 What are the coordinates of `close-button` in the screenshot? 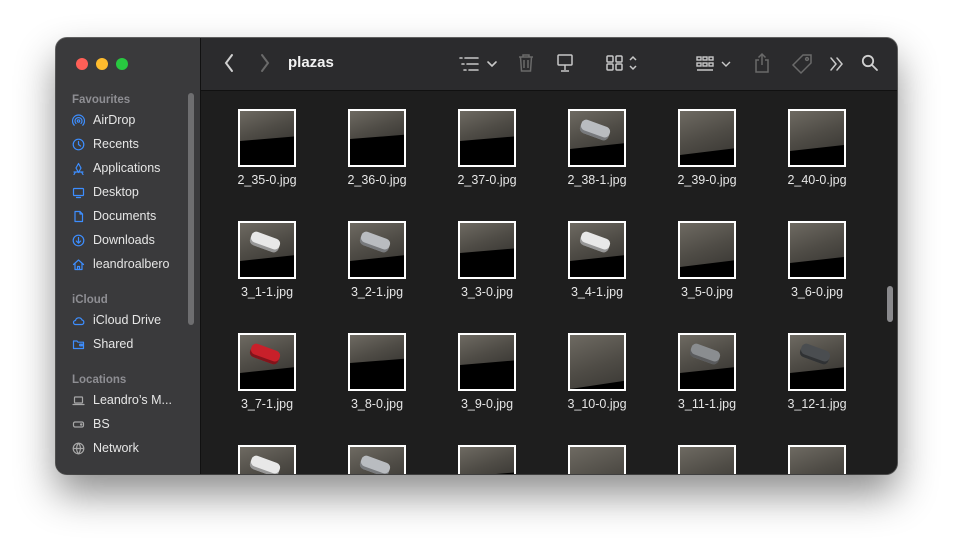 It's located at (82, 64).